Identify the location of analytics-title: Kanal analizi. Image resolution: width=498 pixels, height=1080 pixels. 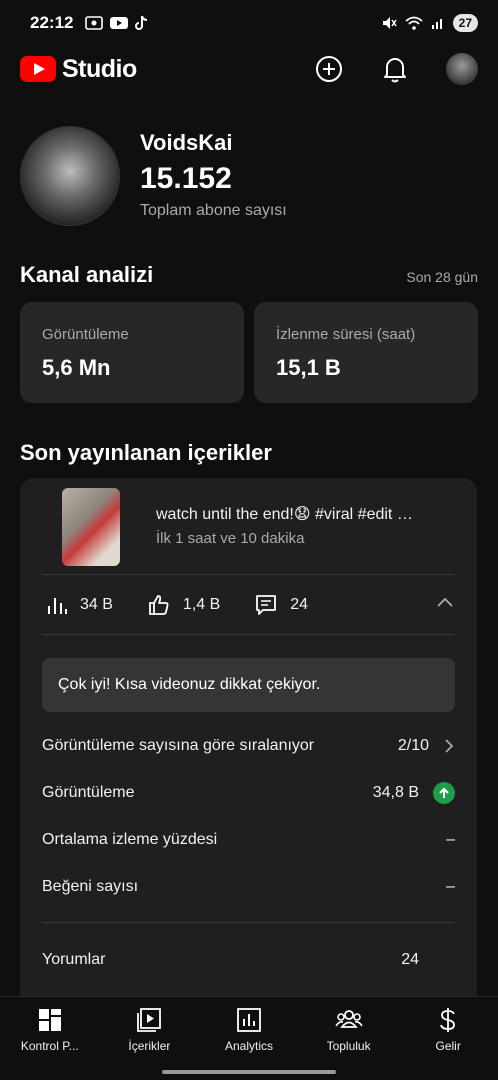
(87, 274).